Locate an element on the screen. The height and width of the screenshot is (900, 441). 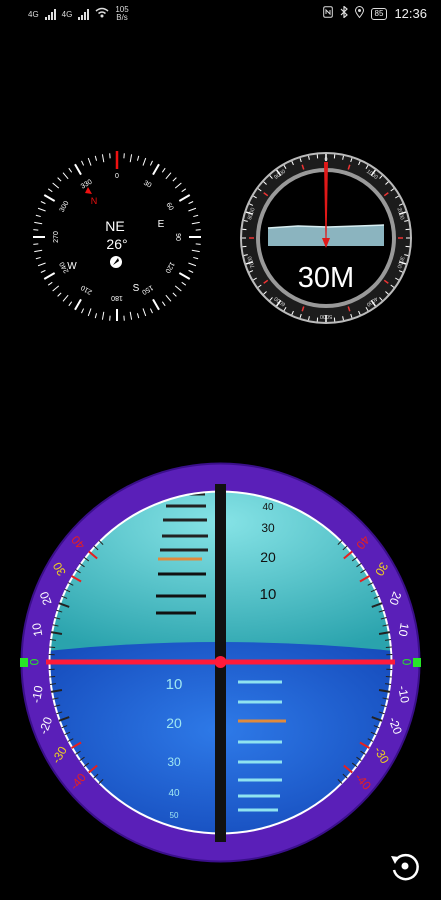
compass-ring-label: 270 is located at coordinates (56, 237).